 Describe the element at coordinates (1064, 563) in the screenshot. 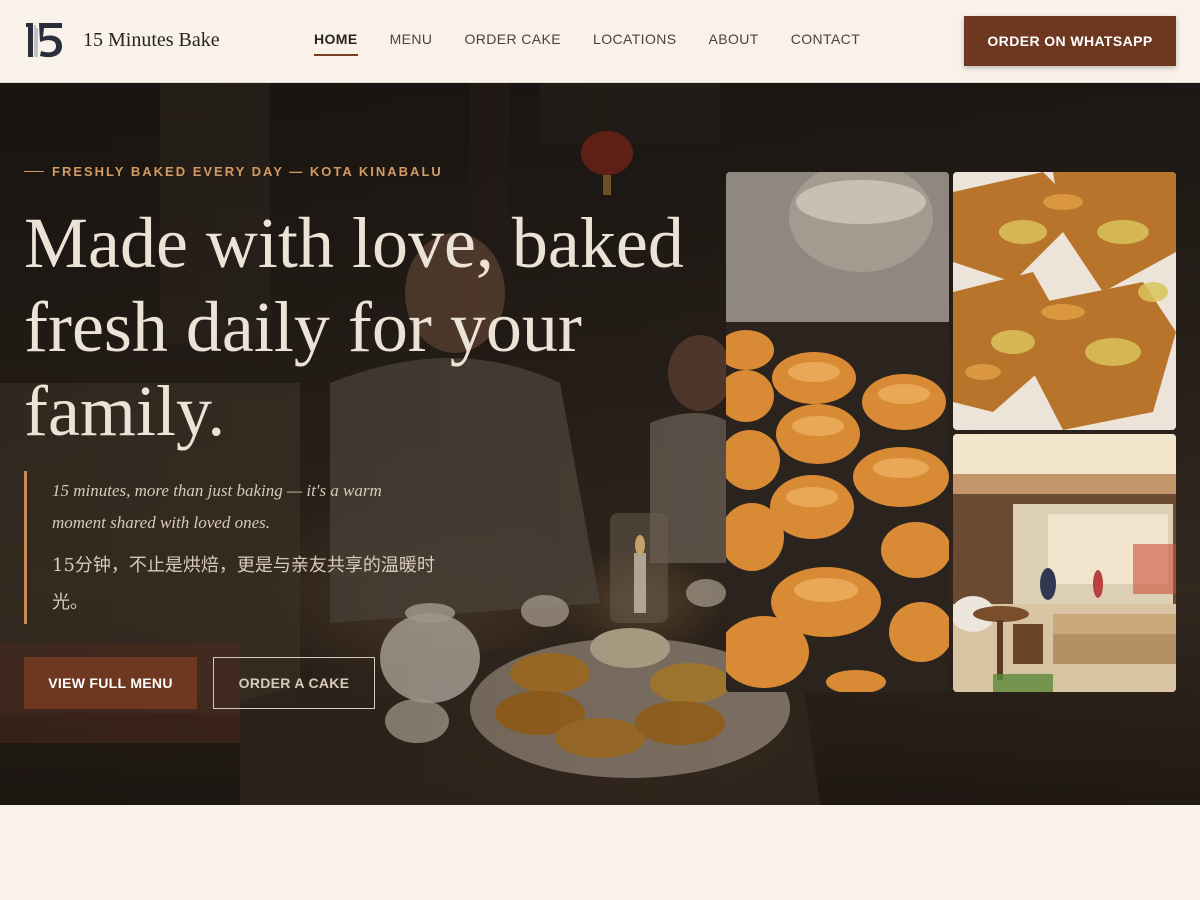

I see `cafe-interior-photo` at that location.